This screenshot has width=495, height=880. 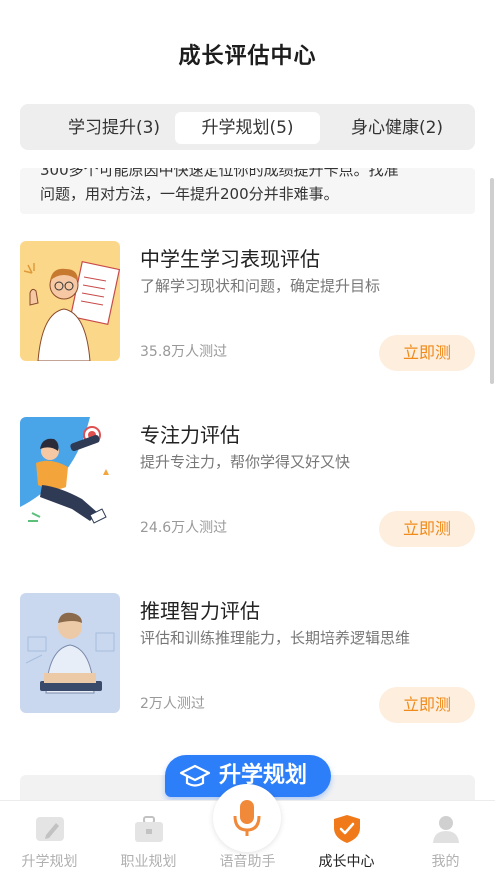 I want to click on float-button-label: 升学规划, so click(x=263, y=775).